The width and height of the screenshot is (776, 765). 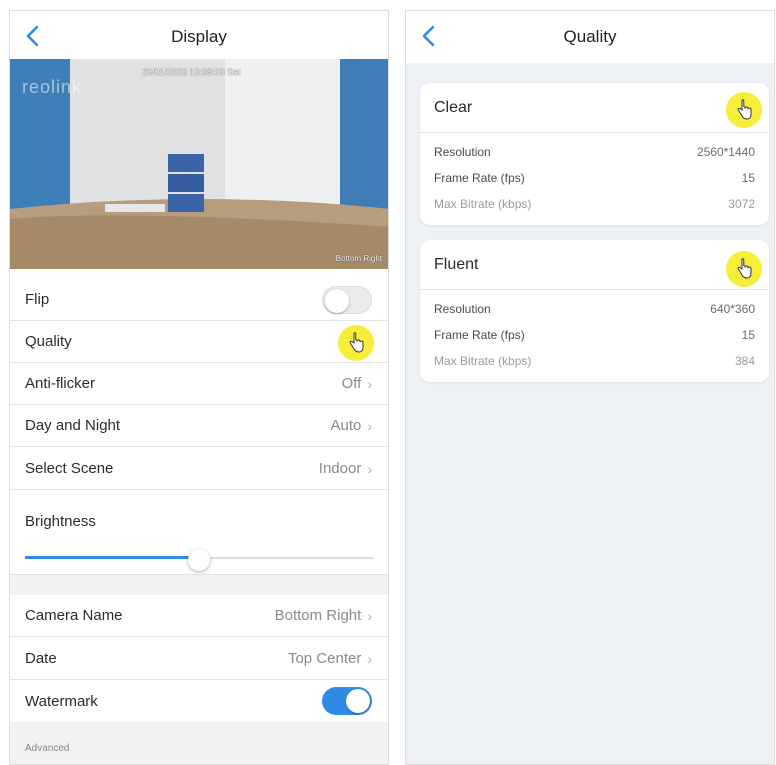 I want to click on resolution-value: 640*360, so click(x=732, y=309).